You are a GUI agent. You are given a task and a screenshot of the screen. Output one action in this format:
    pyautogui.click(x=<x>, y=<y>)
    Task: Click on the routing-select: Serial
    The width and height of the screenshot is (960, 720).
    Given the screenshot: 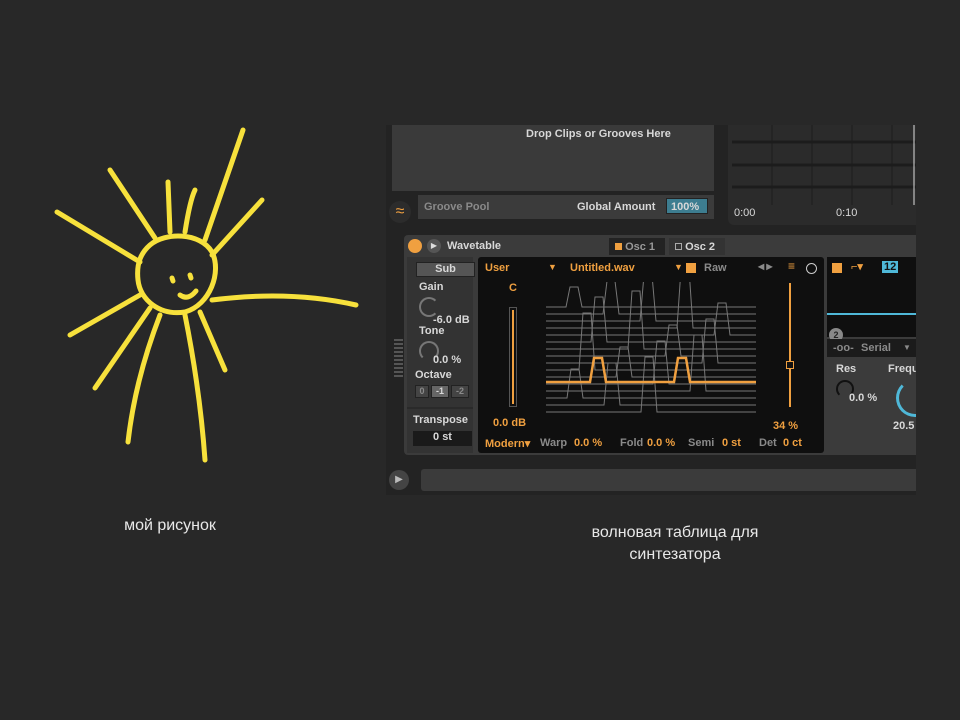 What is the action you would take?
    pyautogui.click(x=876, y=348)
    